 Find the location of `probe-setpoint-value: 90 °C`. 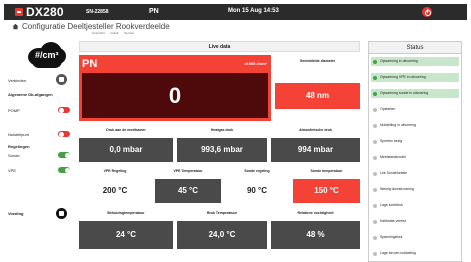

probe-setpoint-value: 90 °C is located at coordinates (257, 190).